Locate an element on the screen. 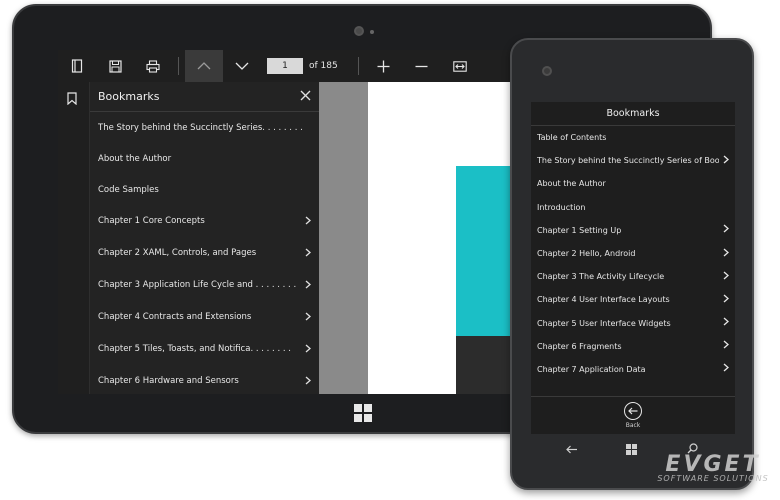 The image size is (780, 500). bookmark-label: Chapter 2 XAML, Controls, and Pages is located at coordinates (177, 253).